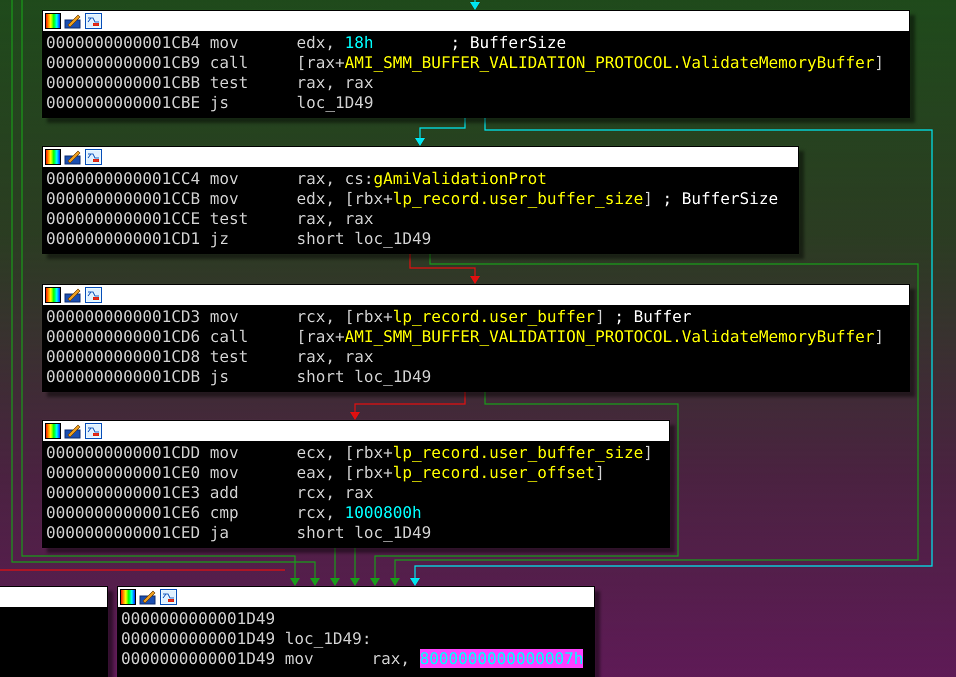 The height and width of the screenshot is (677, 956). What do you see at coordinates (335, 493) in the screenshot?
I see `operand-text: rcx, rax` at bounding box center [335, 493].